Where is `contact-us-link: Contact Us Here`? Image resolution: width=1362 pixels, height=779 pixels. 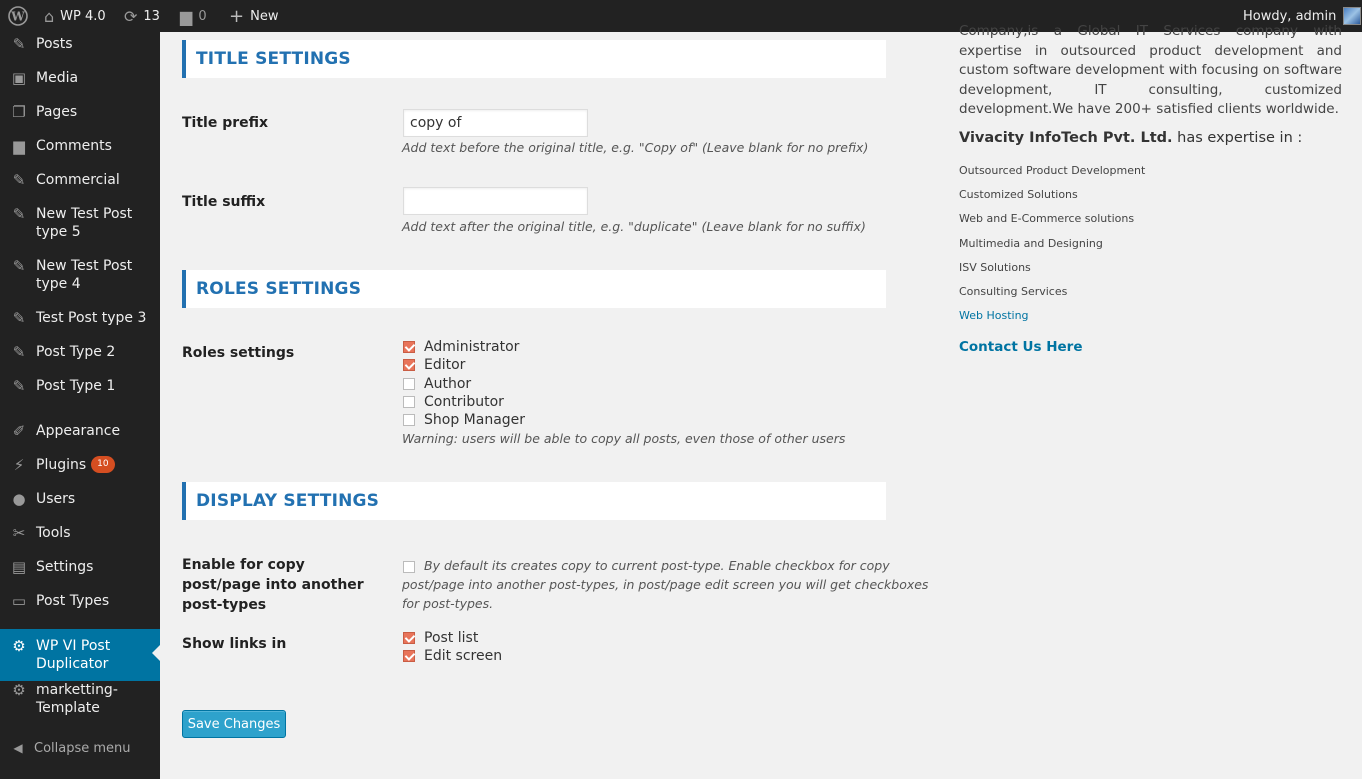
contact-us-link: Contact Us Here is located at coordinates (1020, 347).